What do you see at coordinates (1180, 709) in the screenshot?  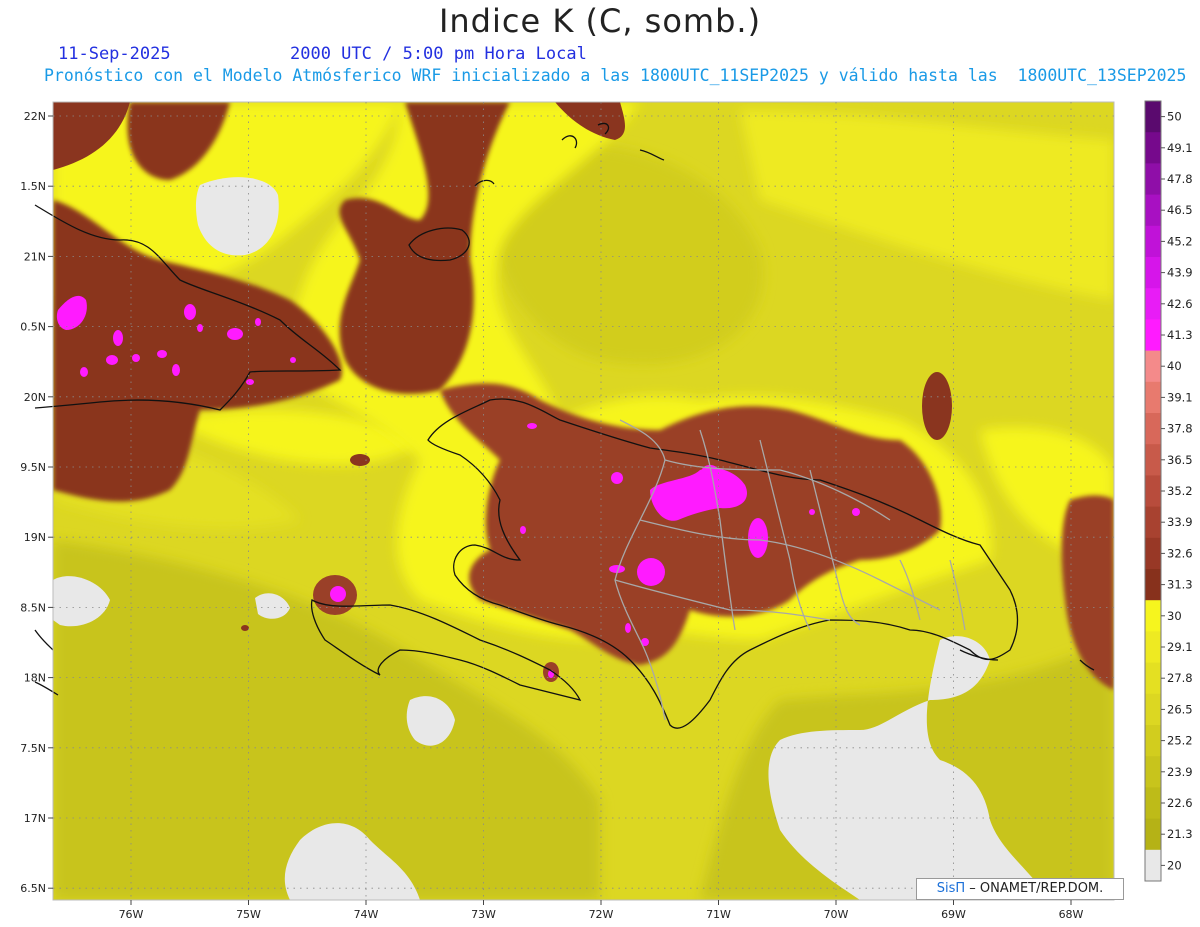 I see `colorbar-label: 26.5` at bounding box center [1180, 709].